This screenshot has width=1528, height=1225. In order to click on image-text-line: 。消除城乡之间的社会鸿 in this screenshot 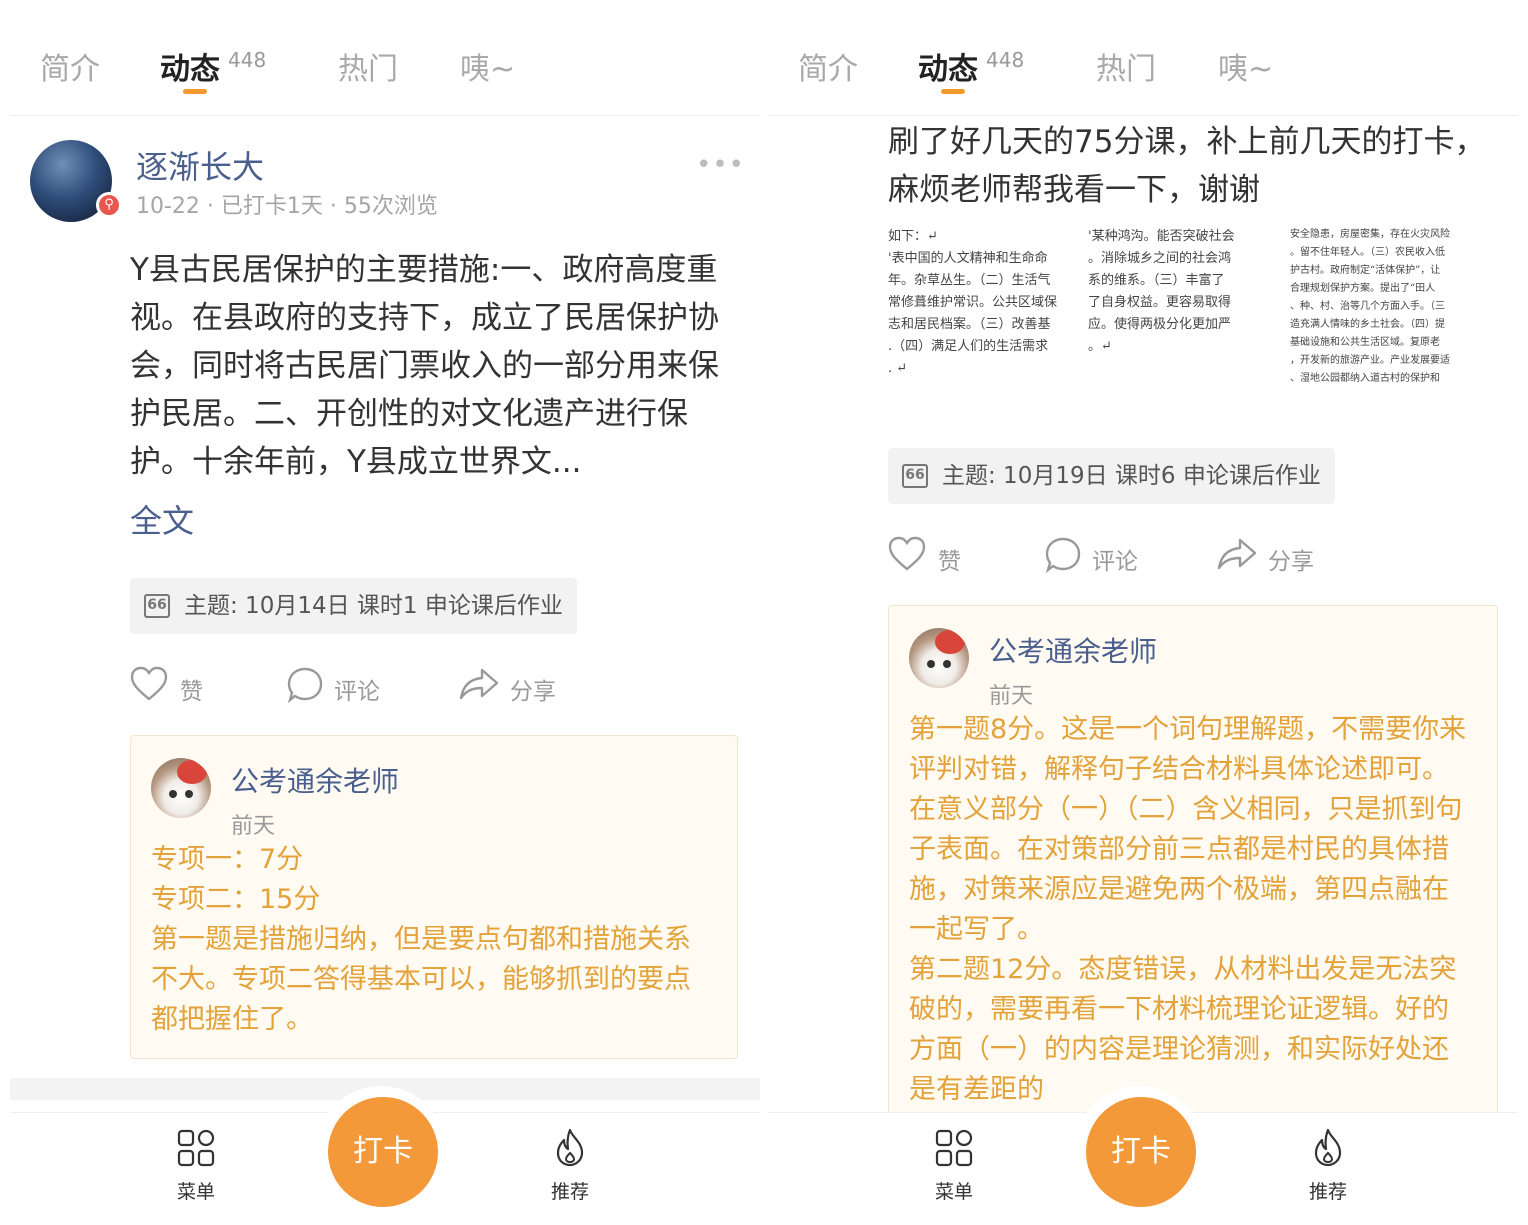, I will do `click(1160, 258)`.